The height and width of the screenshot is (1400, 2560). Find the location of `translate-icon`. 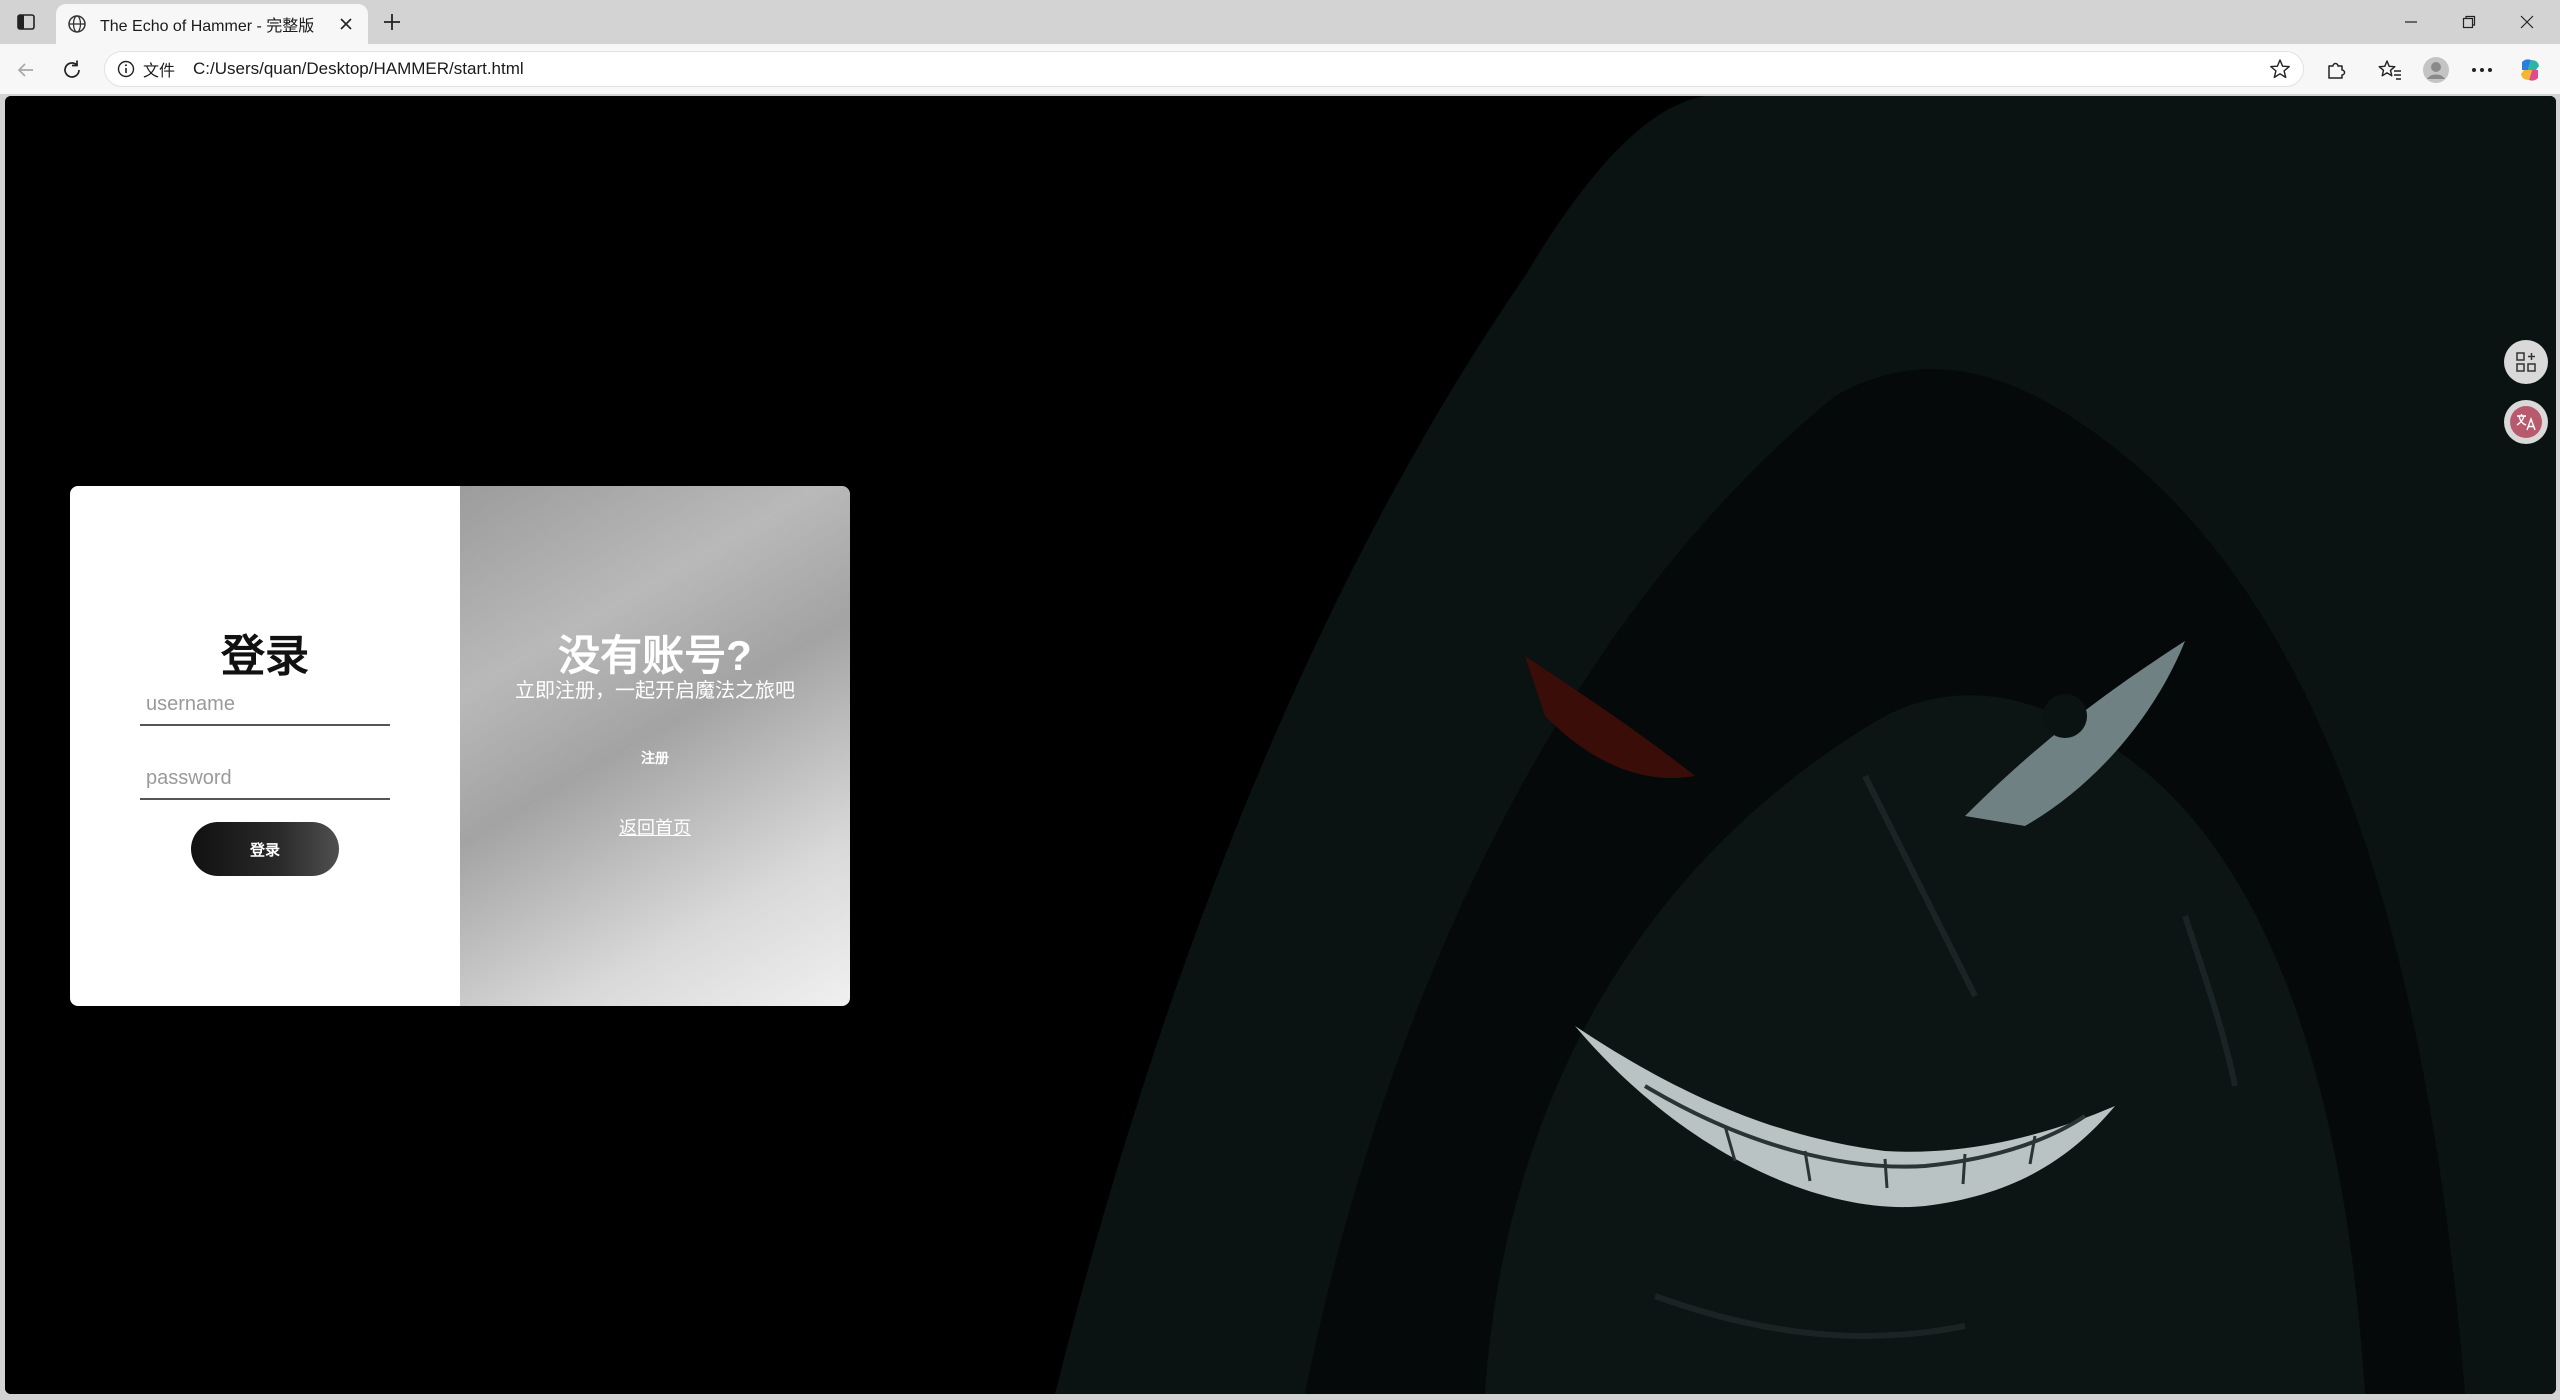

translate-icon is located at coordinates (2526, 422).